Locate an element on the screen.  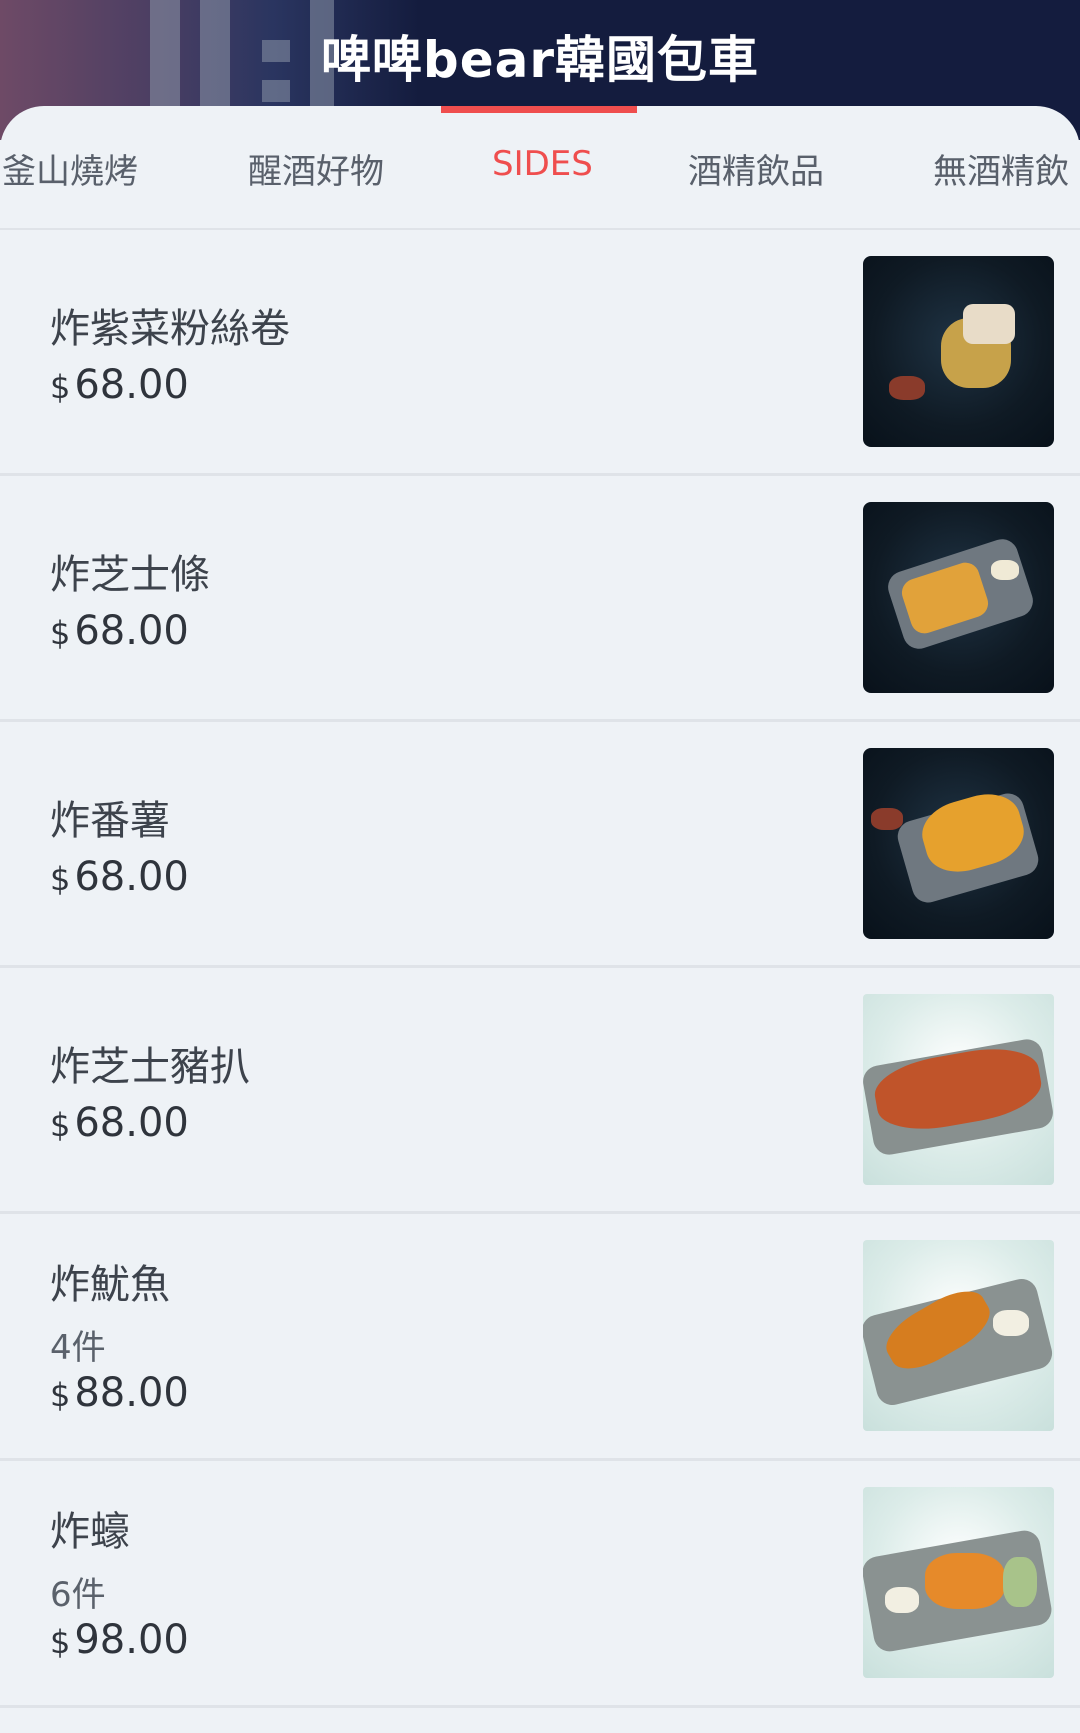
item-quantity: 6件 is located at coordinates (78, 1595).